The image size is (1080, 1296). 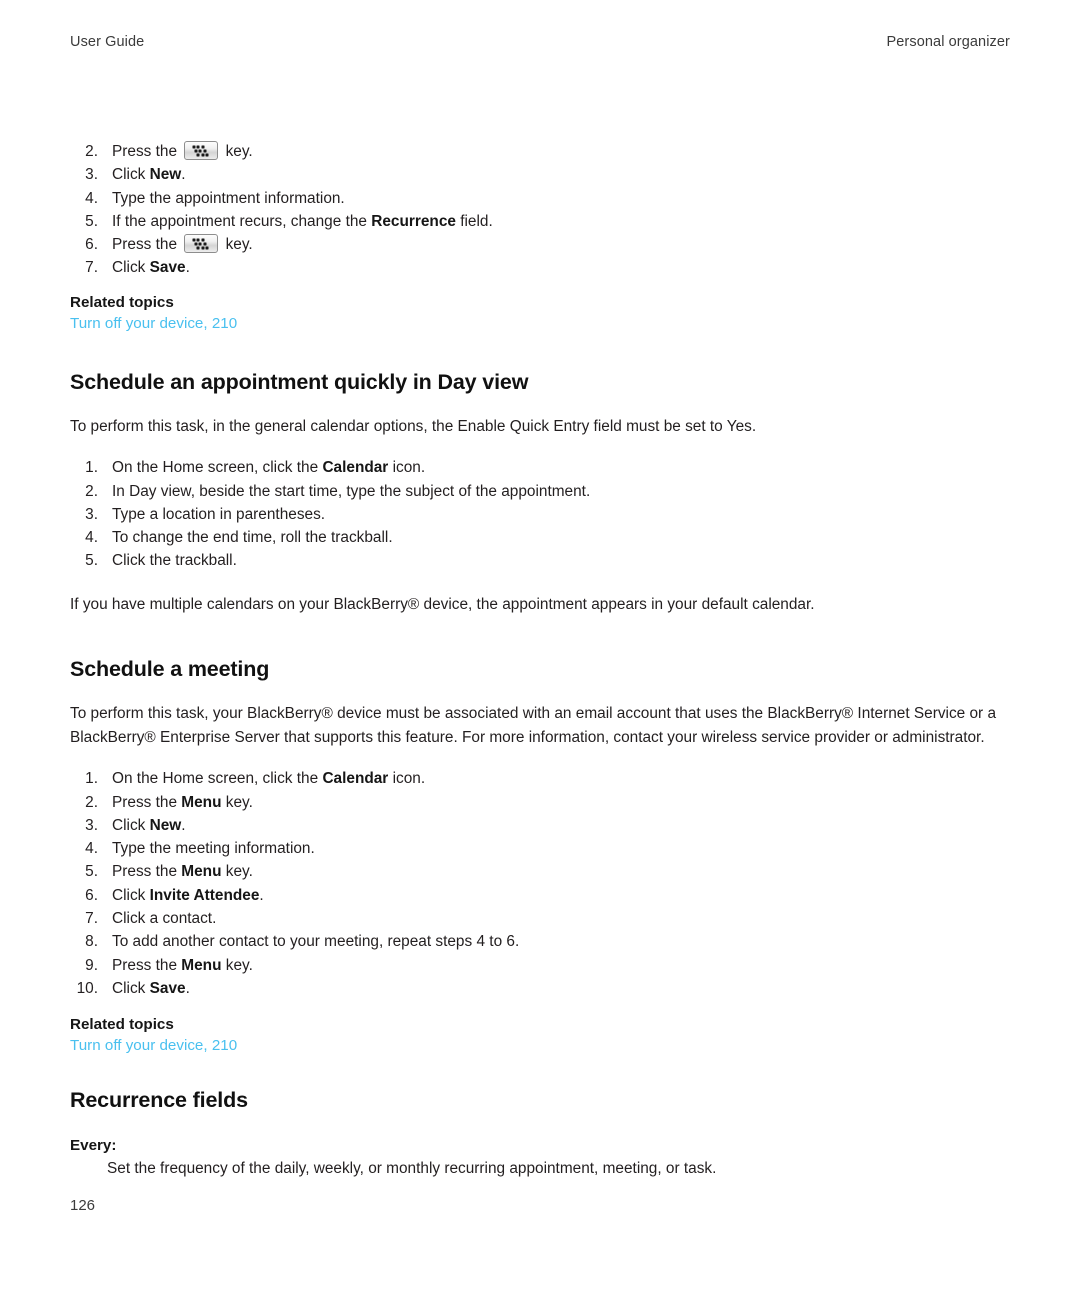 What do you see at coordinates (91, 514) in the screenshot?
I see `list-item-number: 3.` at bounding box center [91, 514].